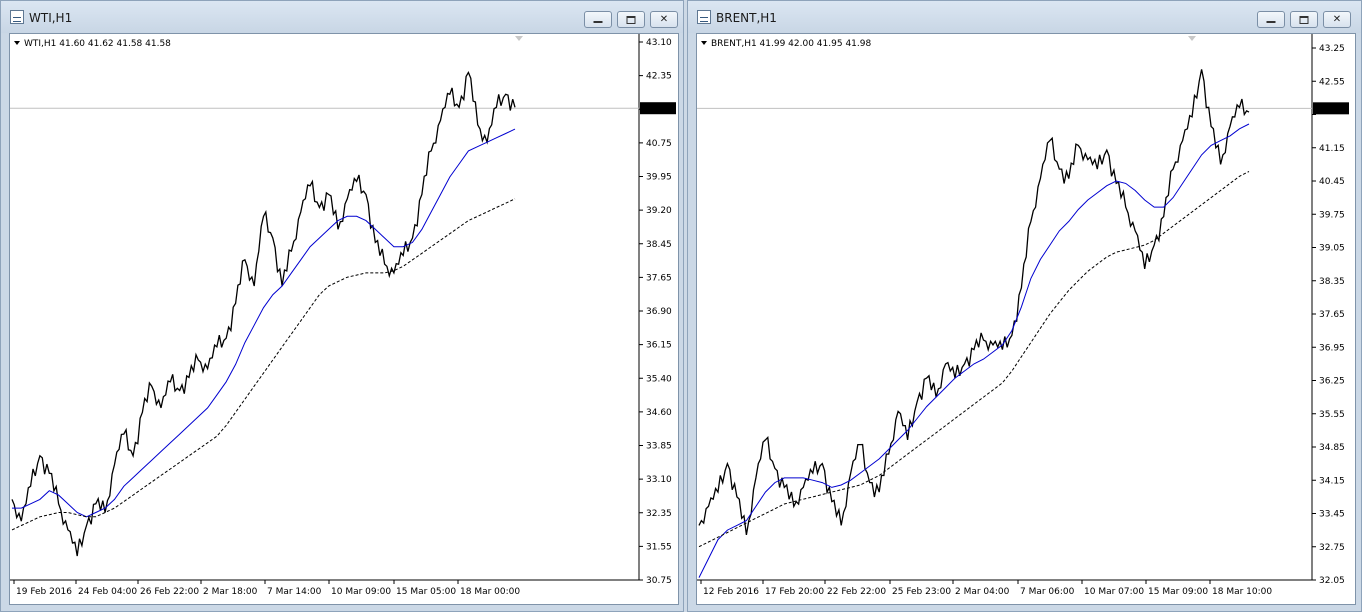 Image resolution: width=1362 pixels, height=612 pixels. Describe the element at coordinates (659, 312) in the screenshot. I see `y-tick-label: 36.90` at that location.